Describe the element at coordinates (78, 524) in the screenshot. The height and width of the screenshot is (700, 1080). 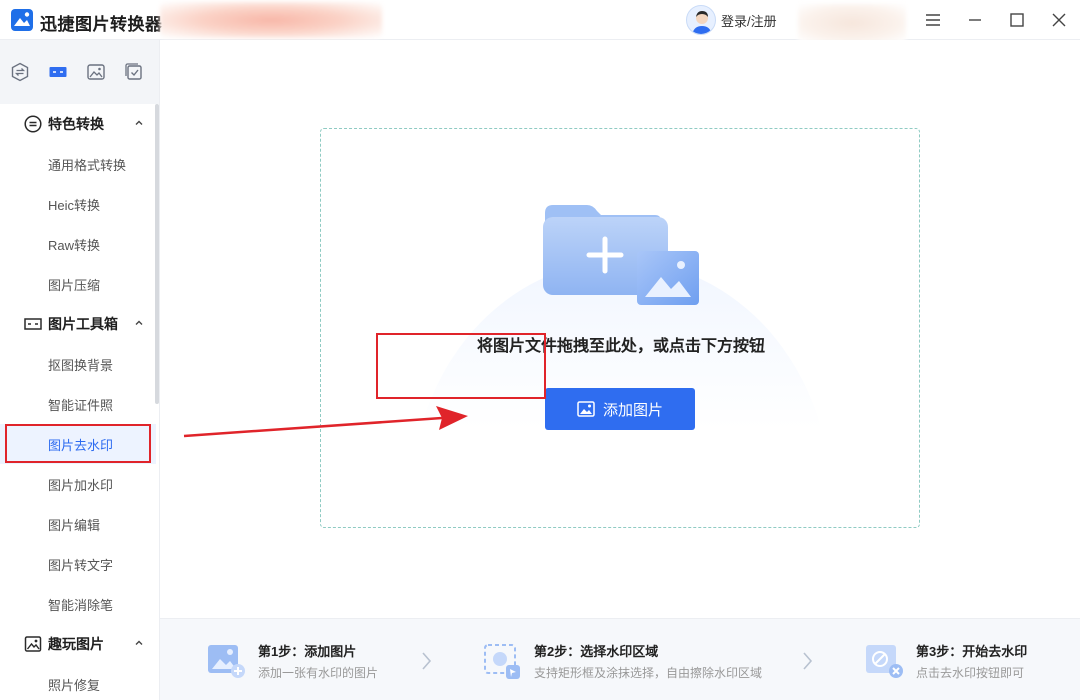
I see `sidebar-item-image-edit: 图片编辑` at that location.